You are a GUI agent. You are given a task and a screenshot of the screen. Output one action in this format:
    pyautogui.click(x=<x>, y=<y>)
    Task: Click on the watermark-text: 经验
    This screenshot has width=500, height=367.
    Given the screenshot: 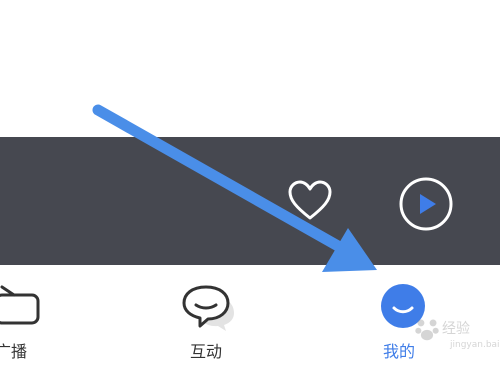 What is the action you would take?
    pyautogui.click(x=456, y=329)
    